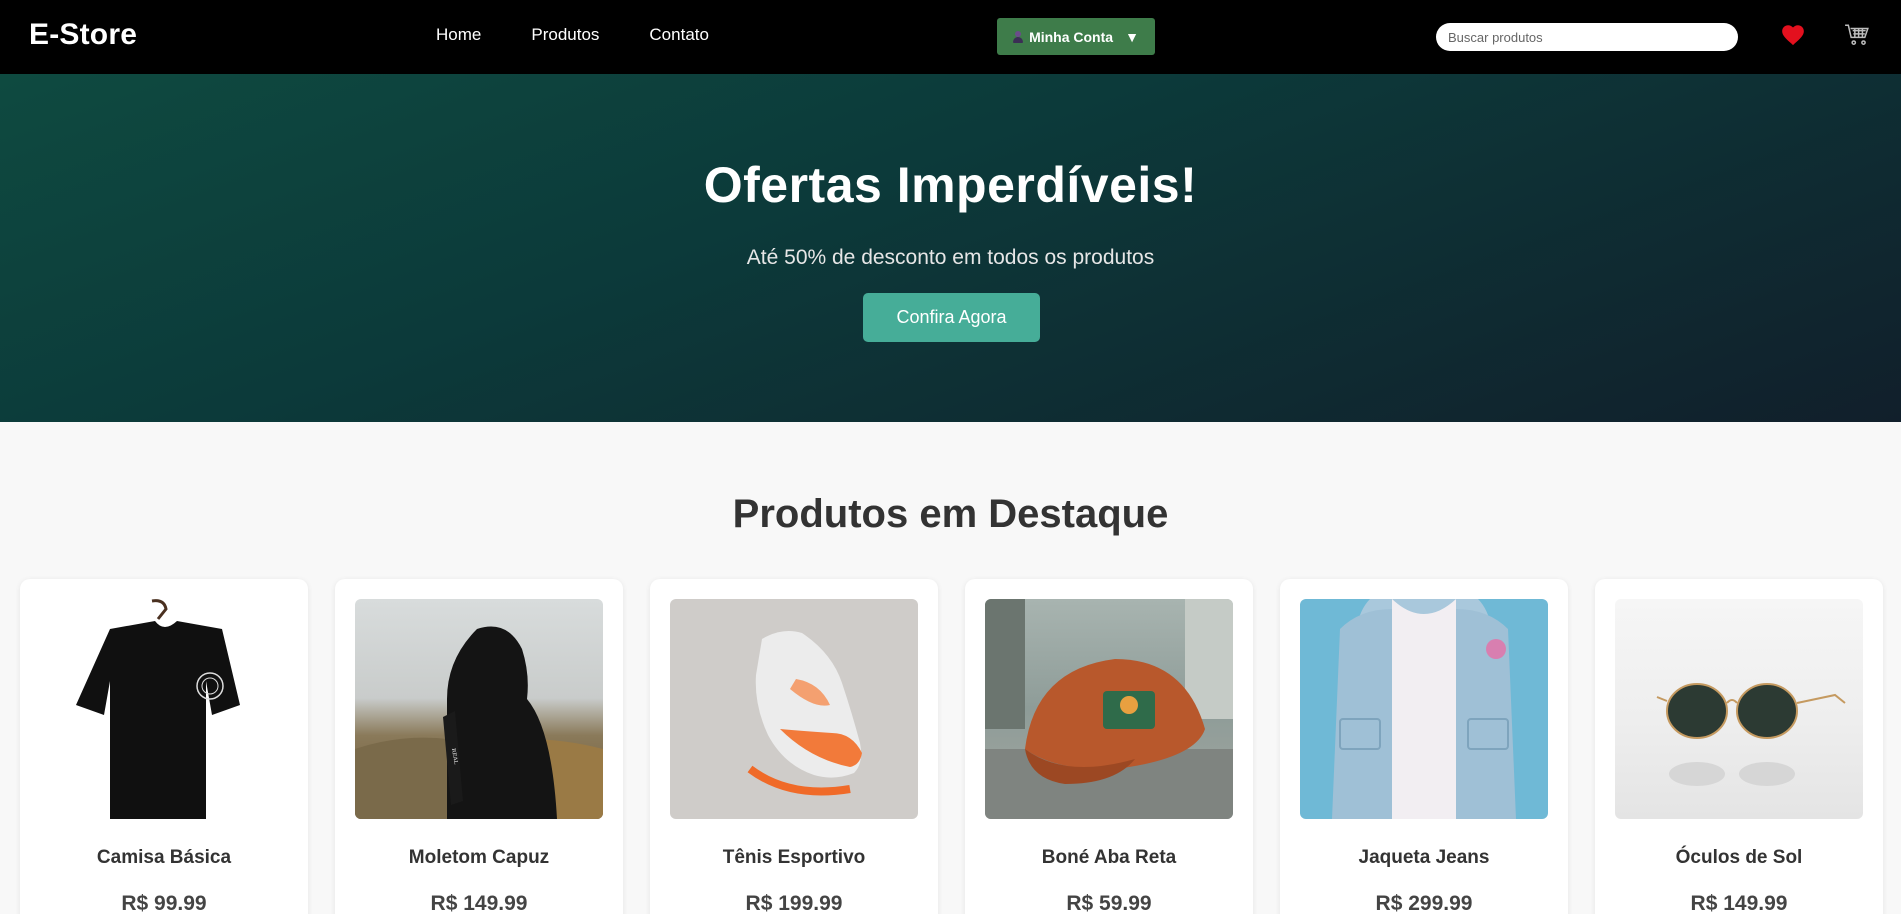 The height and width of the screenshot is (914, 1901). What do you see at coordinates (794, 903) in the screenshot?
I see `product-price: R$ 199.99` at bounding box center [794, 903].